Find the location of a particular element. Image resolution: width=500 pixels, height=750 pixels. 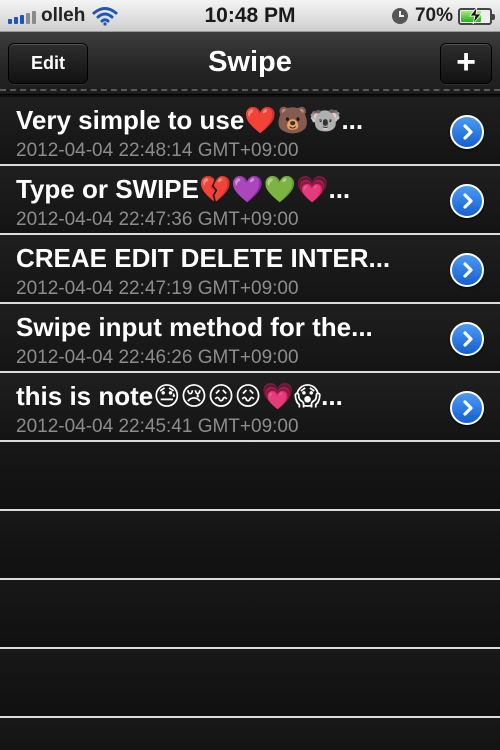

clock-icon is located at coordinates (399, 16).